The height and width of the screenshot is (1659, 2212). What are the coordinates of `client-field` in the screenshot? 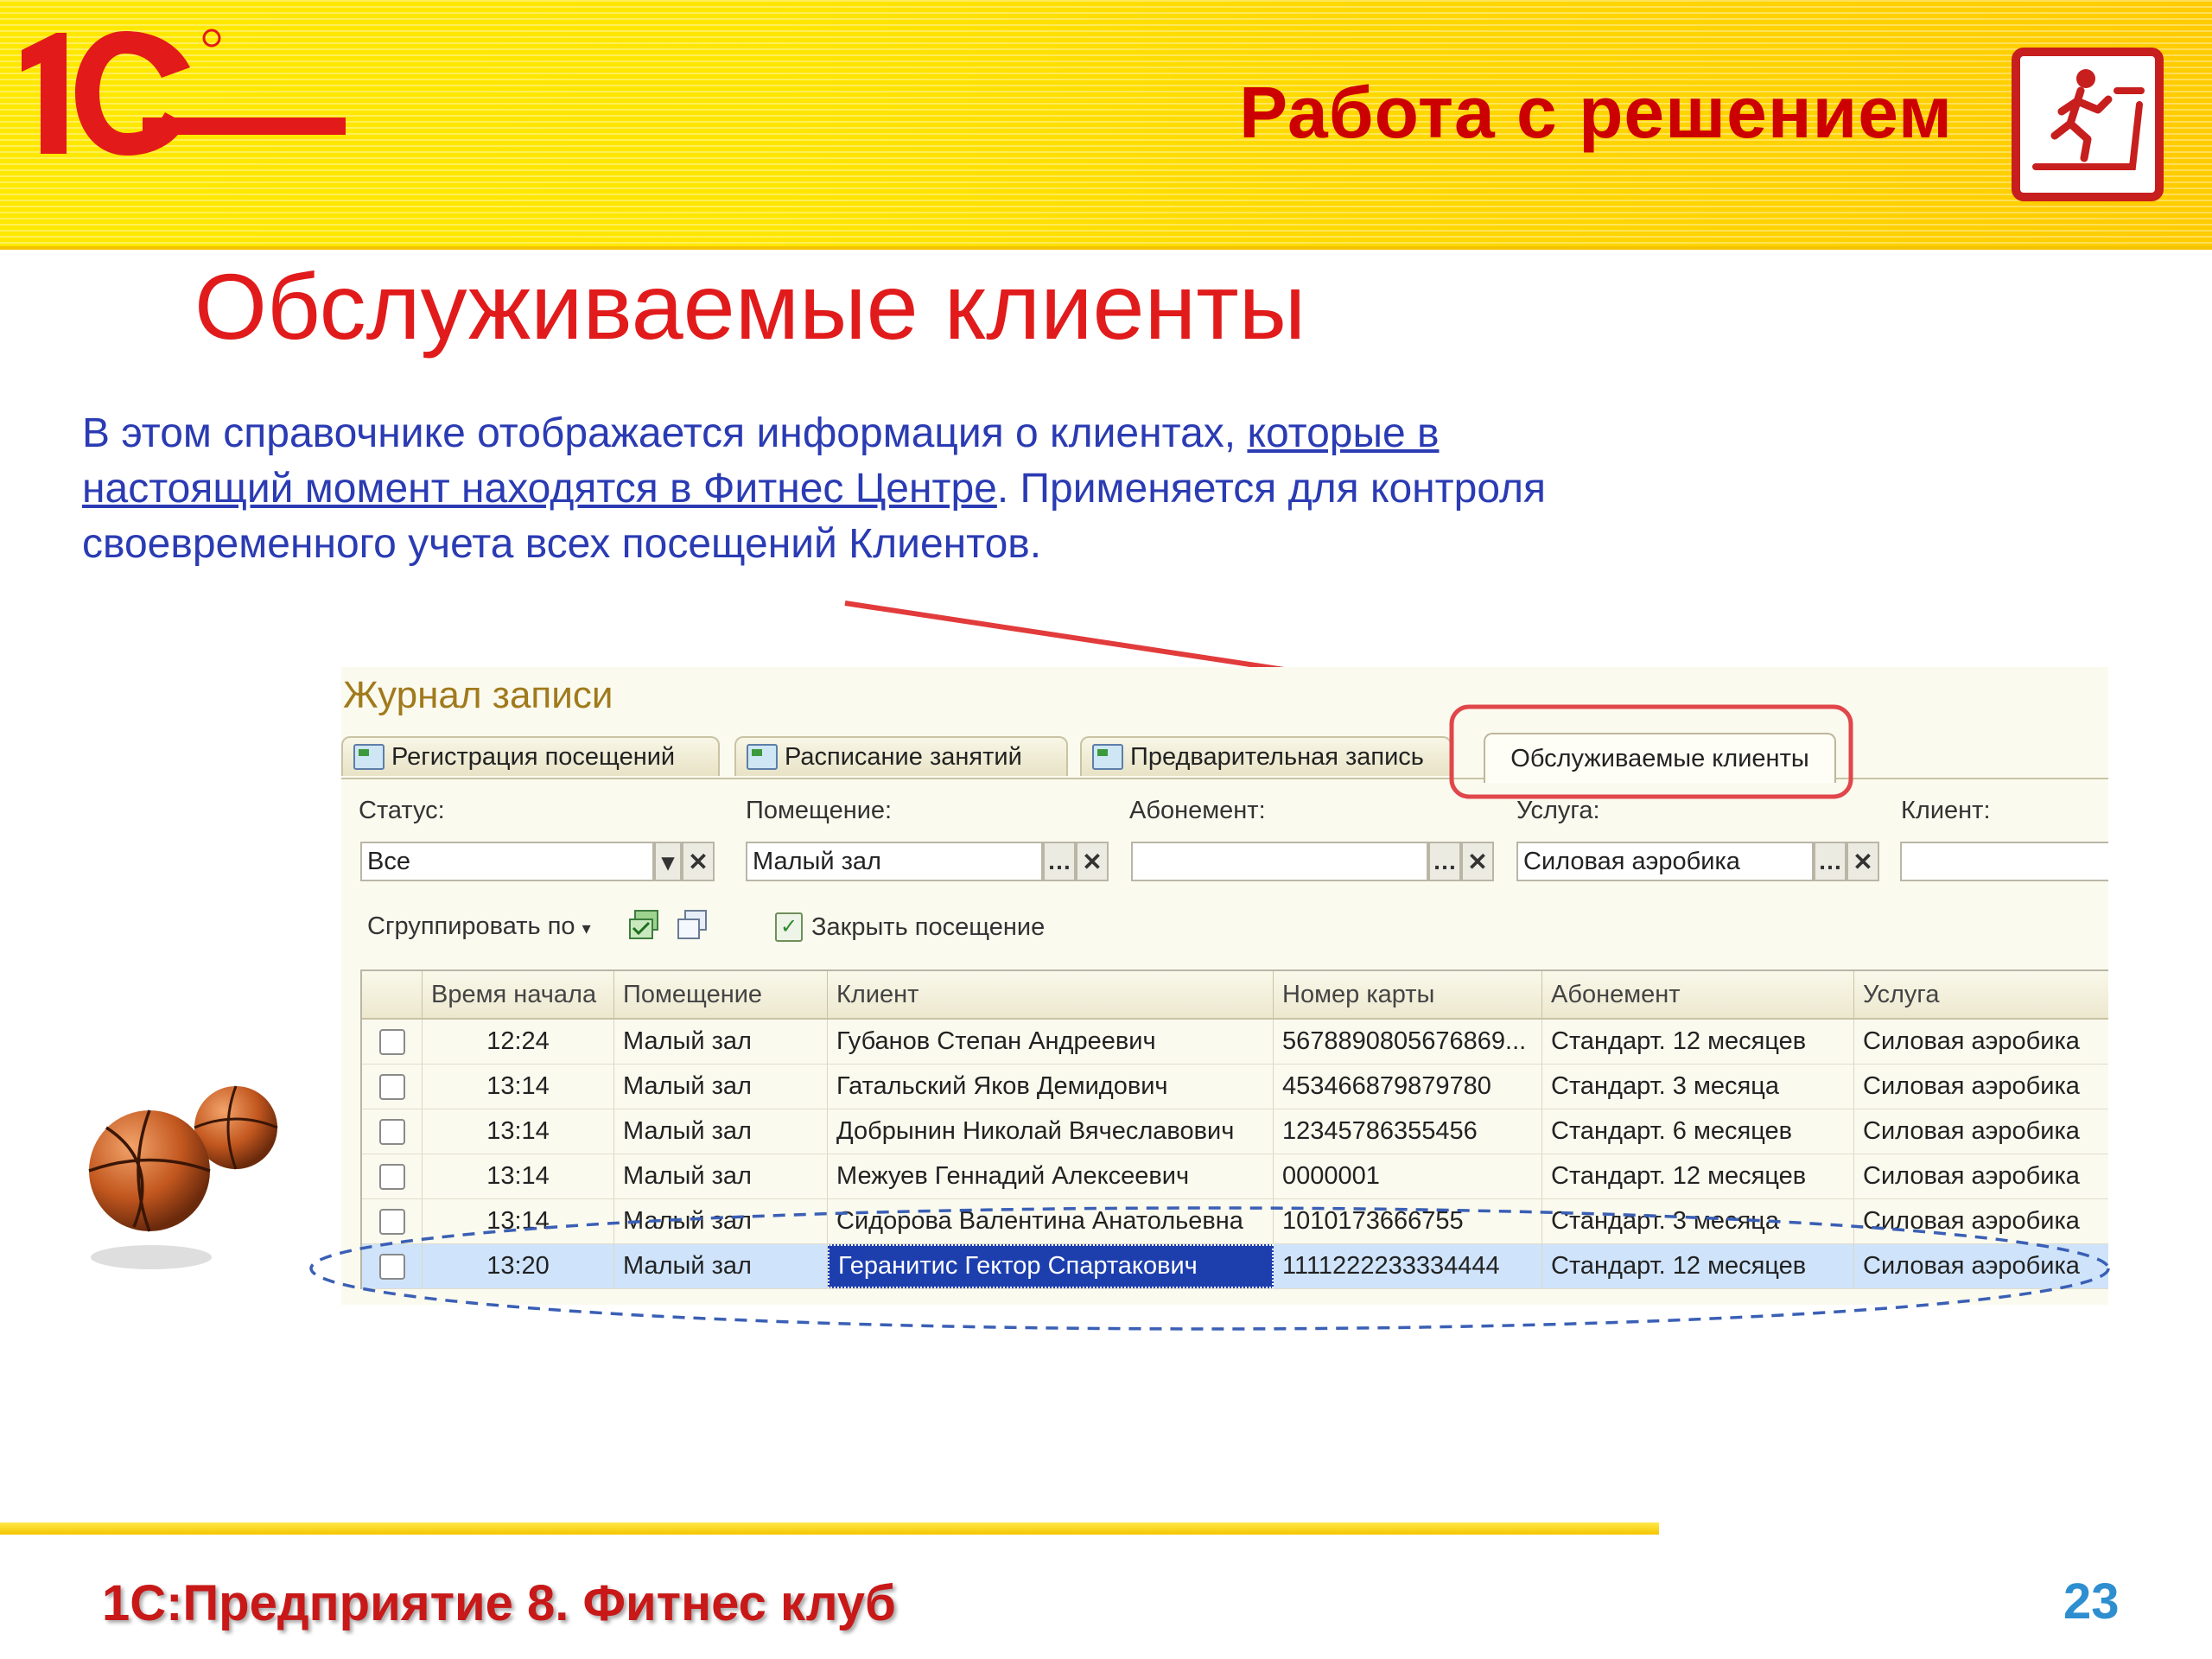 It's located at (2004, 861).